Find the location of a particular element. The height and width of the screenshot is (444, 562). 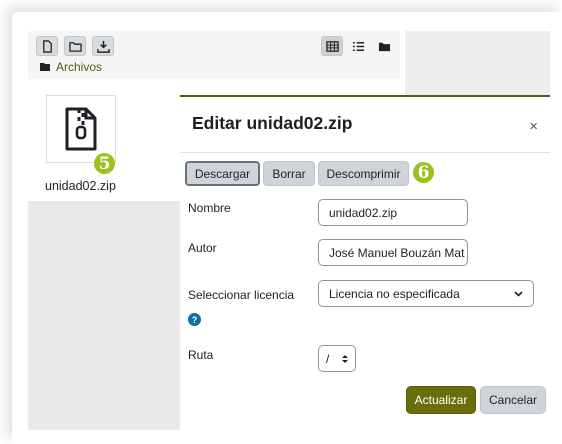

breadcrumb: Archivos is located at coordinates (71, 67).